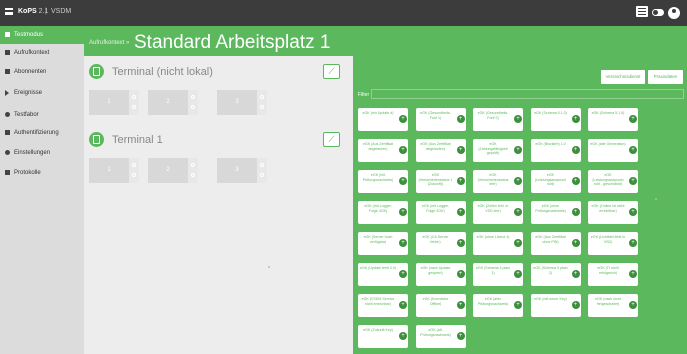  Describe the element at coordinates (383, 305) in the screenshot. I see `event-card: eGK (VSDM Service nicht erreichbar) +` at that location.